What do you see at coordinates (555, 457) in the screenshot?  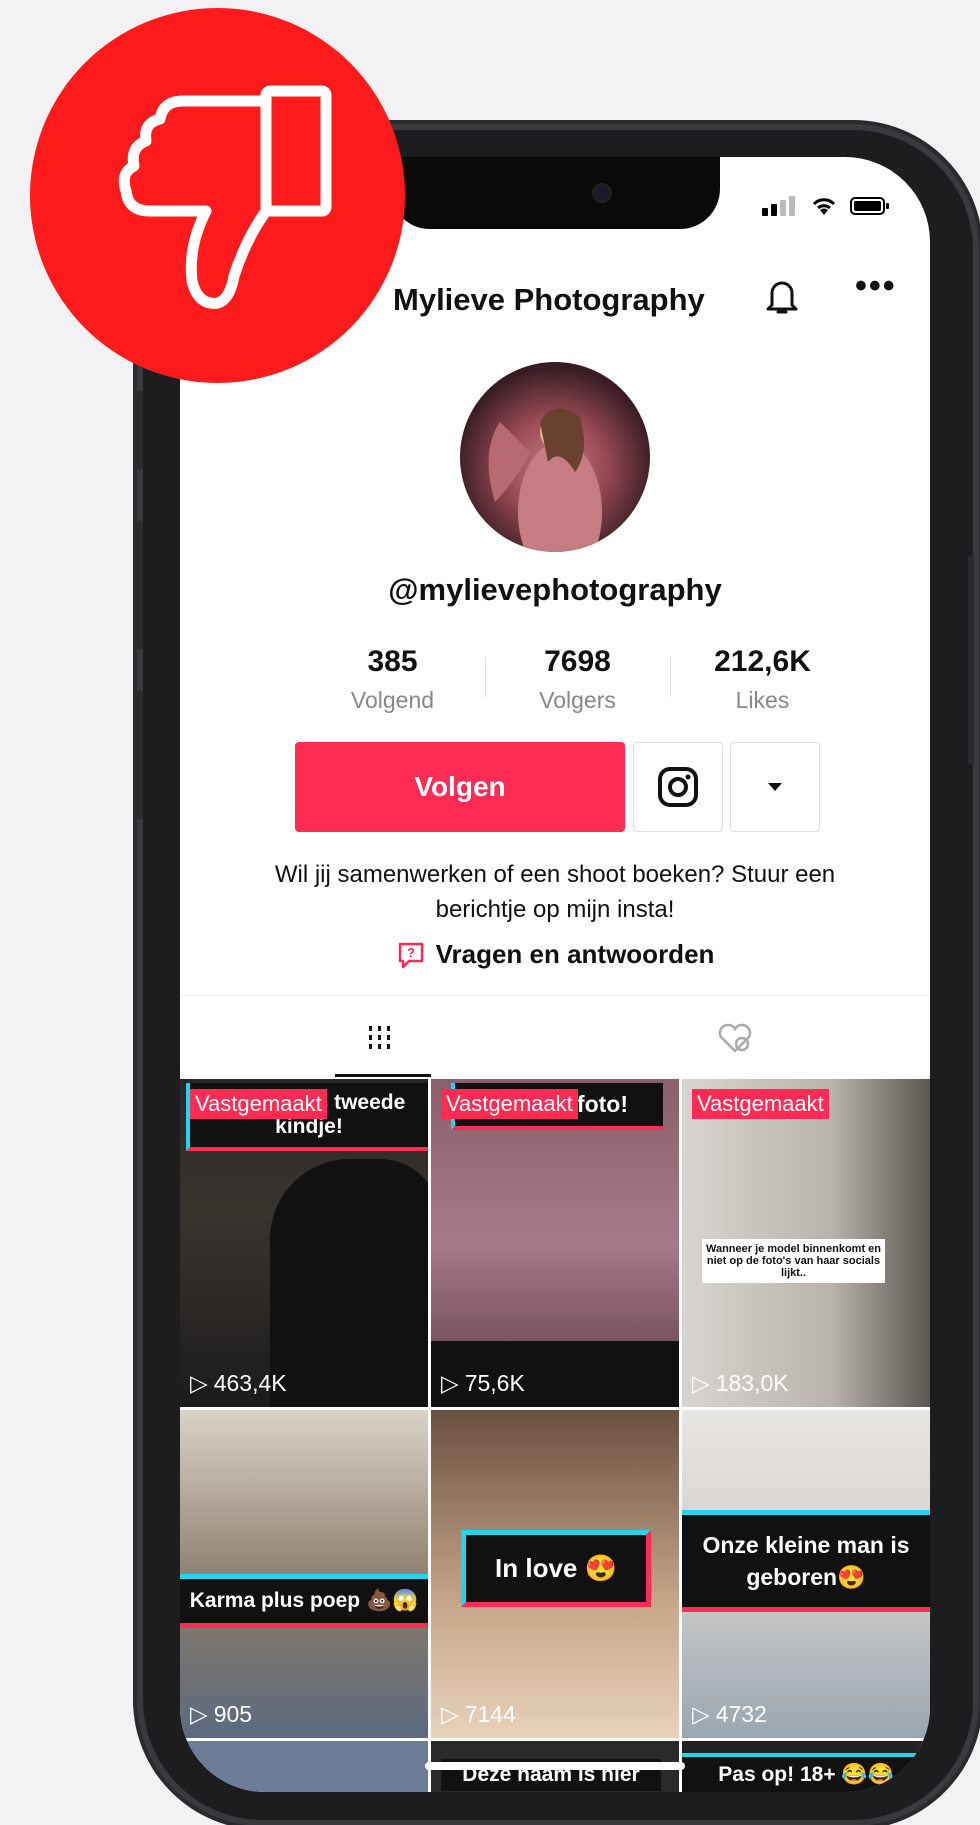 I see `avatar` at bounding box center [555, 457].